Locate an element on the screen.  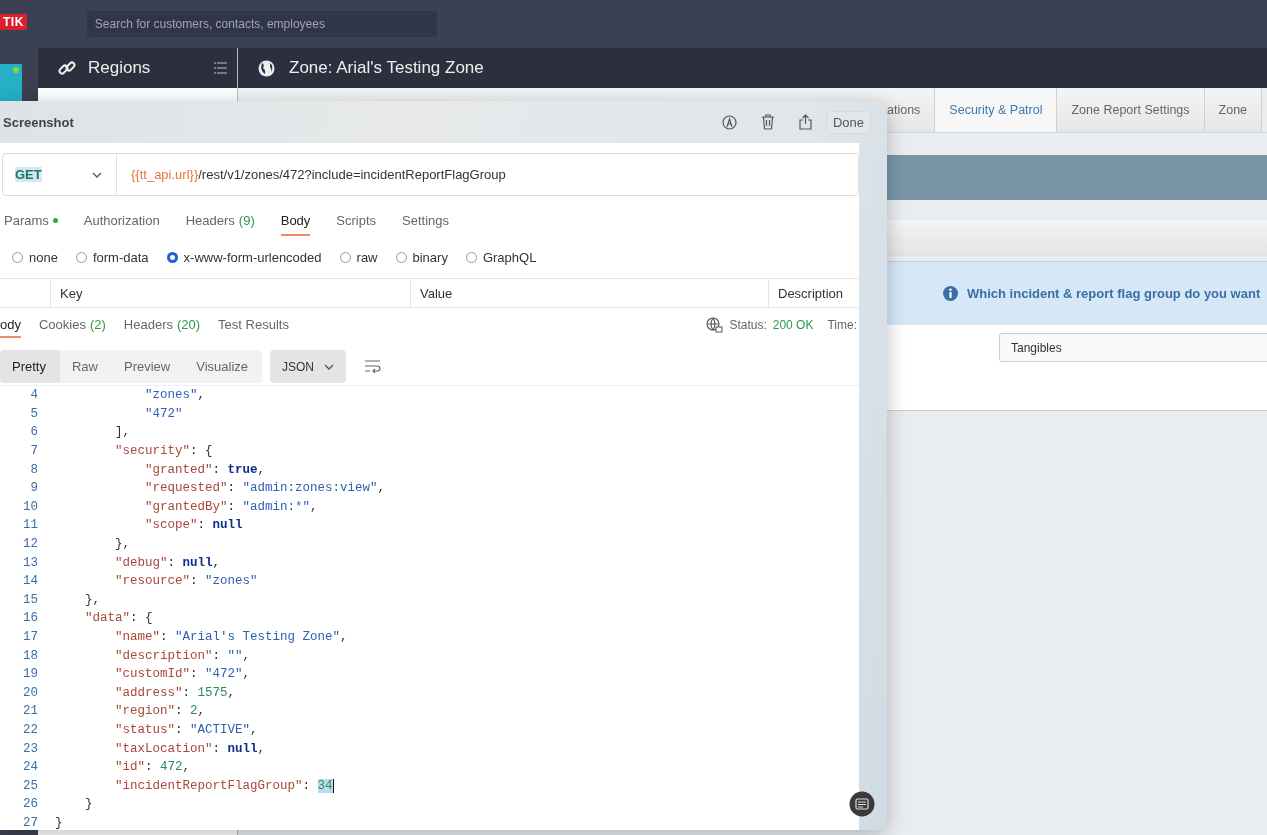
code-line: "zones", is located at coordinates (175, 395).